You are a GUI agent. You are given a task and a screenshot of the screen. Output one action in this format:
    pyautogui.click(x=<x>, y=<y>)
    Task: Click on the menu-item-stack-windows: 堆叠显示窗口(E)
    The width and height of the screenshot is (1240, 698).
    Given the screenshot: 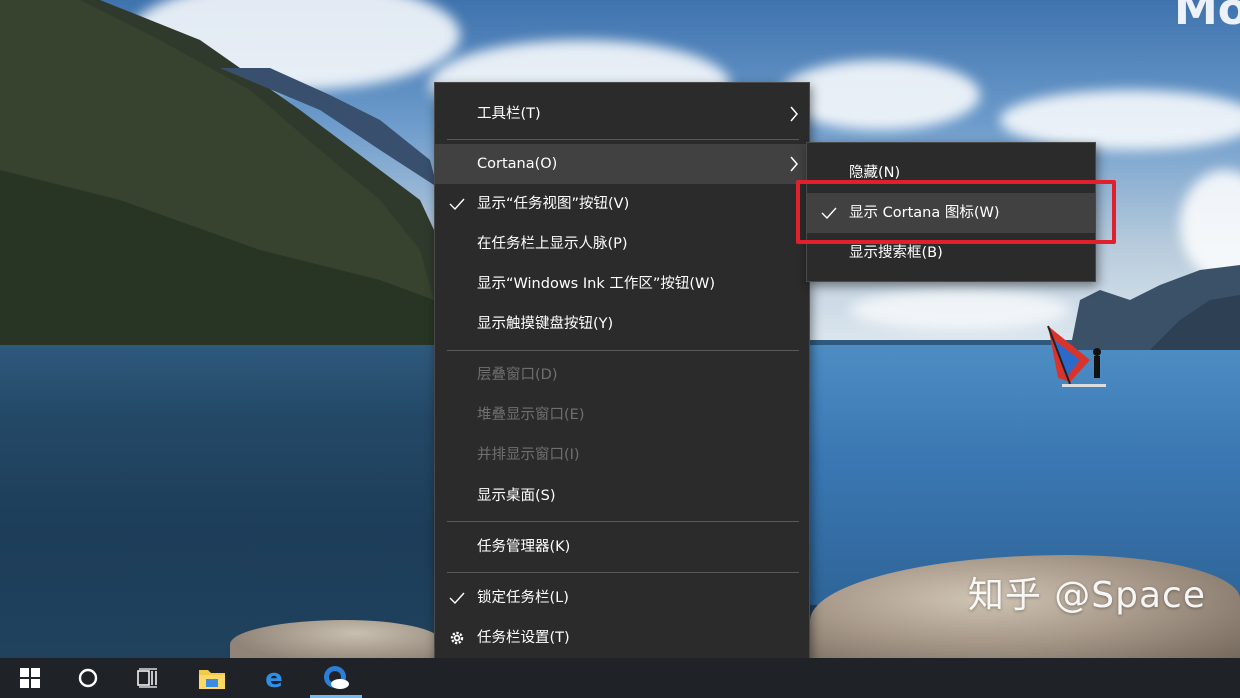 What is the action you would take?
    pyautogui.click(x=622, y=415)
    